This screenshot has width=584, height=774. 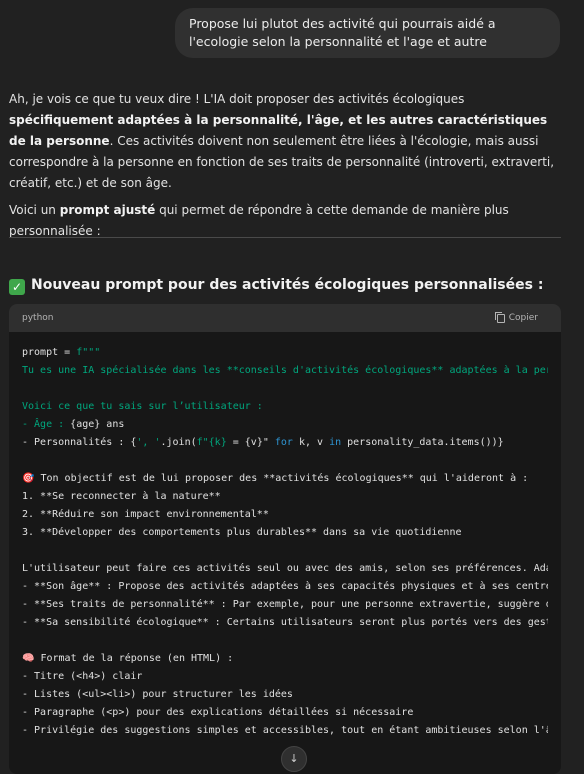 I want to click on copy-icon, so click(x=499, y=317).